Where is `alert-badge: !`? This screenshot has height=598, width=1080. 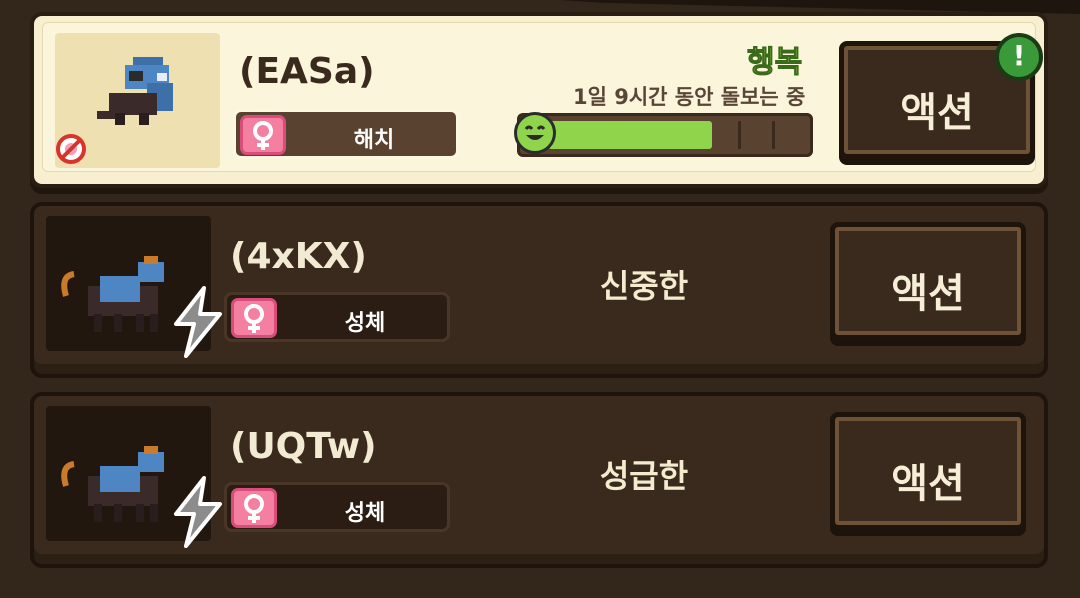
alert-badge: ! is located at coordinates (1019, 57).